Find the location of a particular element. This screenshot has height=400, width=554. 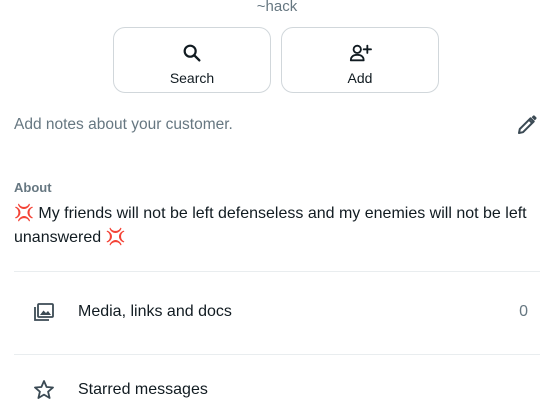

media-links-docs-row: Media, links and docs 0 is located at coordinates (277, 312).